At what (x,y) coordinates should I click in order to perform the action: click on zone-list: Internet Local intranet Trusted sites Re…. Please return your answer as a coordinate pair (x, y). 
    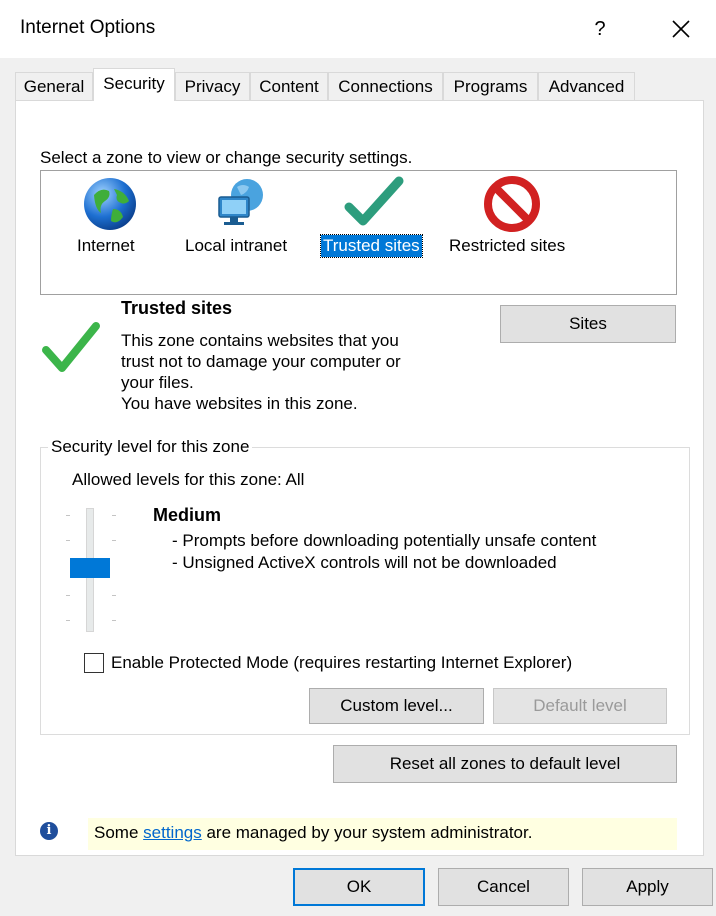
    Looking at the image, I should click on (358, 232).